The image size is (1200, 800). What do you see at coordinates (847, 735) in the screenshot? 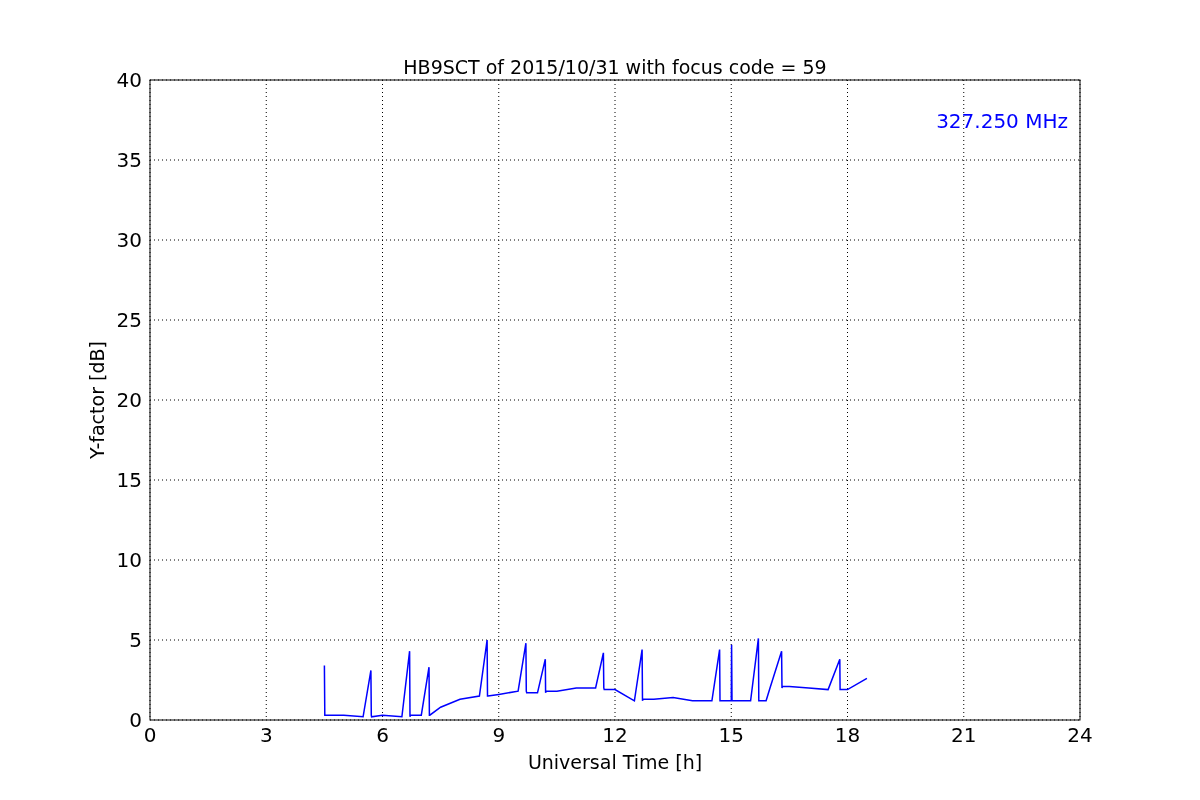
I see `x-tick-label: 18` at bounding box center [847, 735].